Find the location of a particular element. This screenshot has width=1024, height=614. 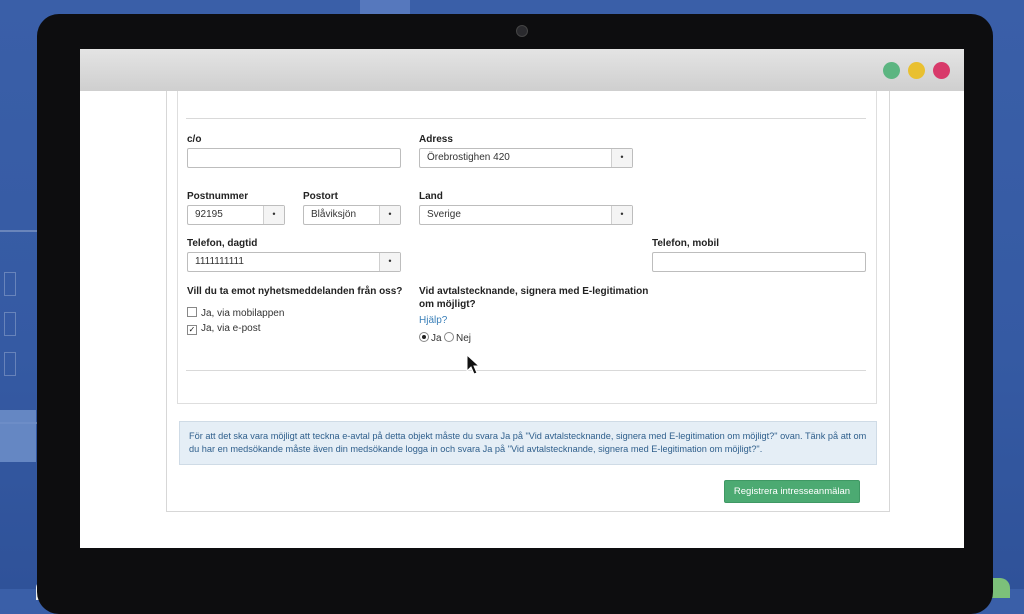

co-label: c/o is located at coordinates (194, 139).